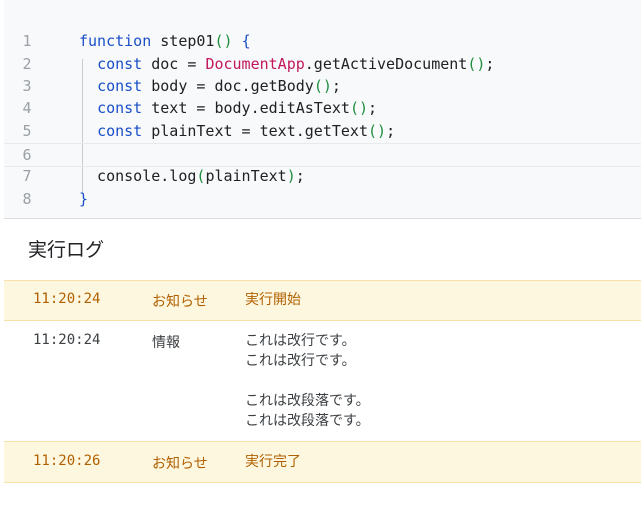  What do you see at coordinates (27, 86) in the screenshot?
I see `line-number: 3` at bounding box center [27, 86].